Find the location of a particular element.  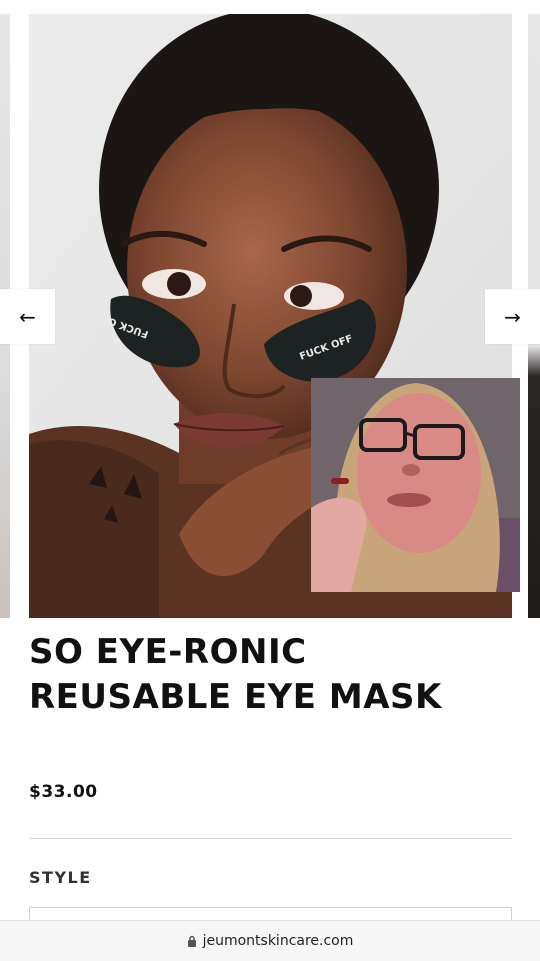

previous-image-button: ← is located at coordinates (27, 316).